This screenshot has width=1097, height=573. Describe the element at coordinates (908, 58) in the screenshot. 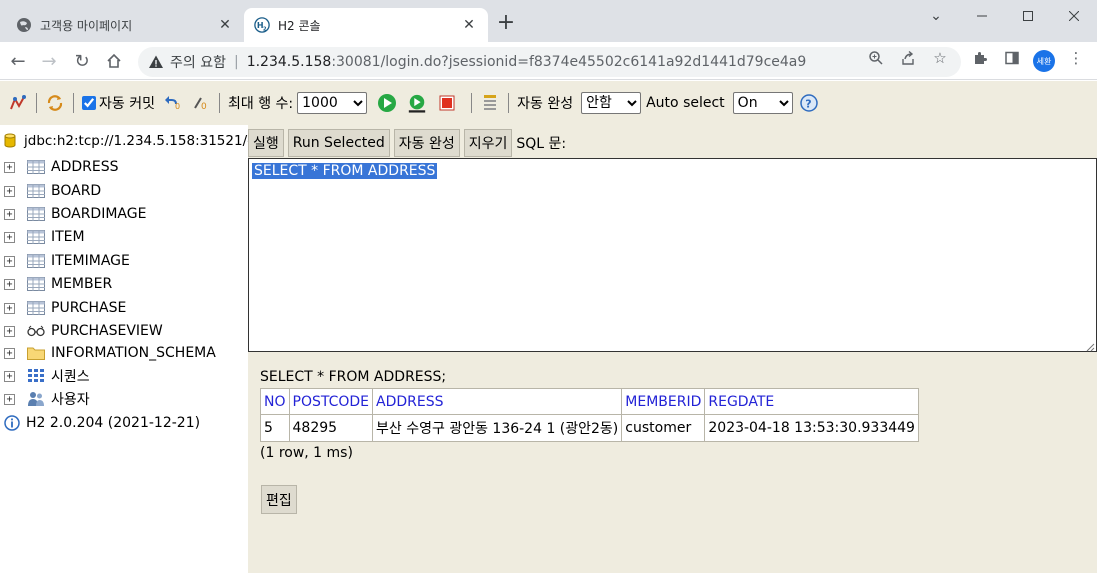

I see `share-icon` at that location.